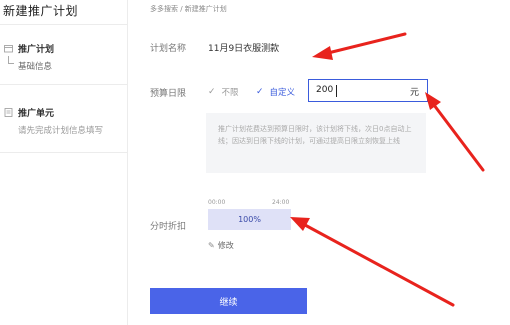  I want to click on budget-input-value: 200, so click(325, 90).